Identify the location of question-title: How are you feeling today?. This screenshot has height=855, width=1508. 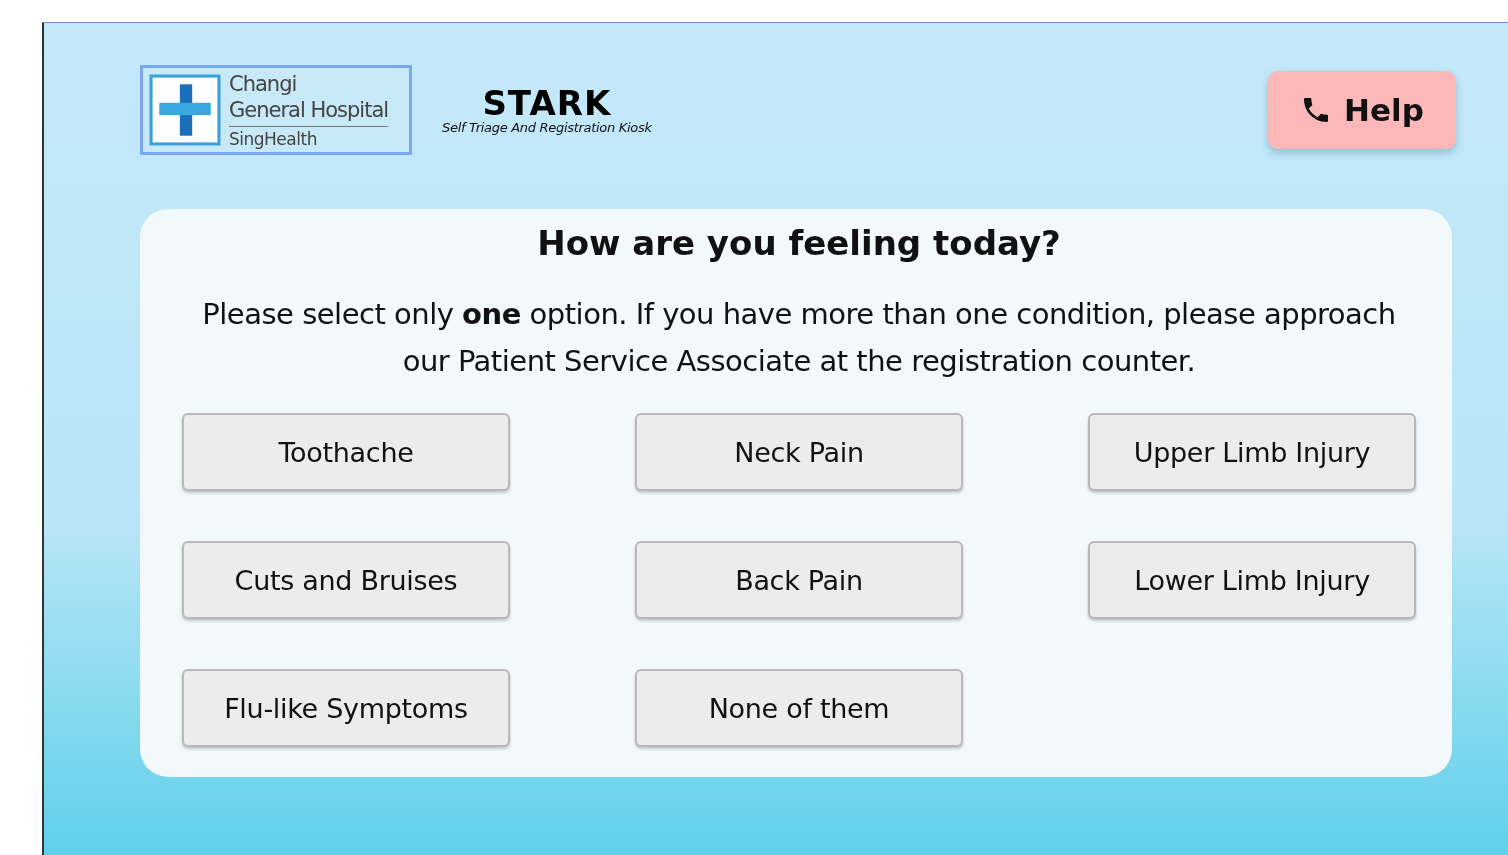
(799, 243).